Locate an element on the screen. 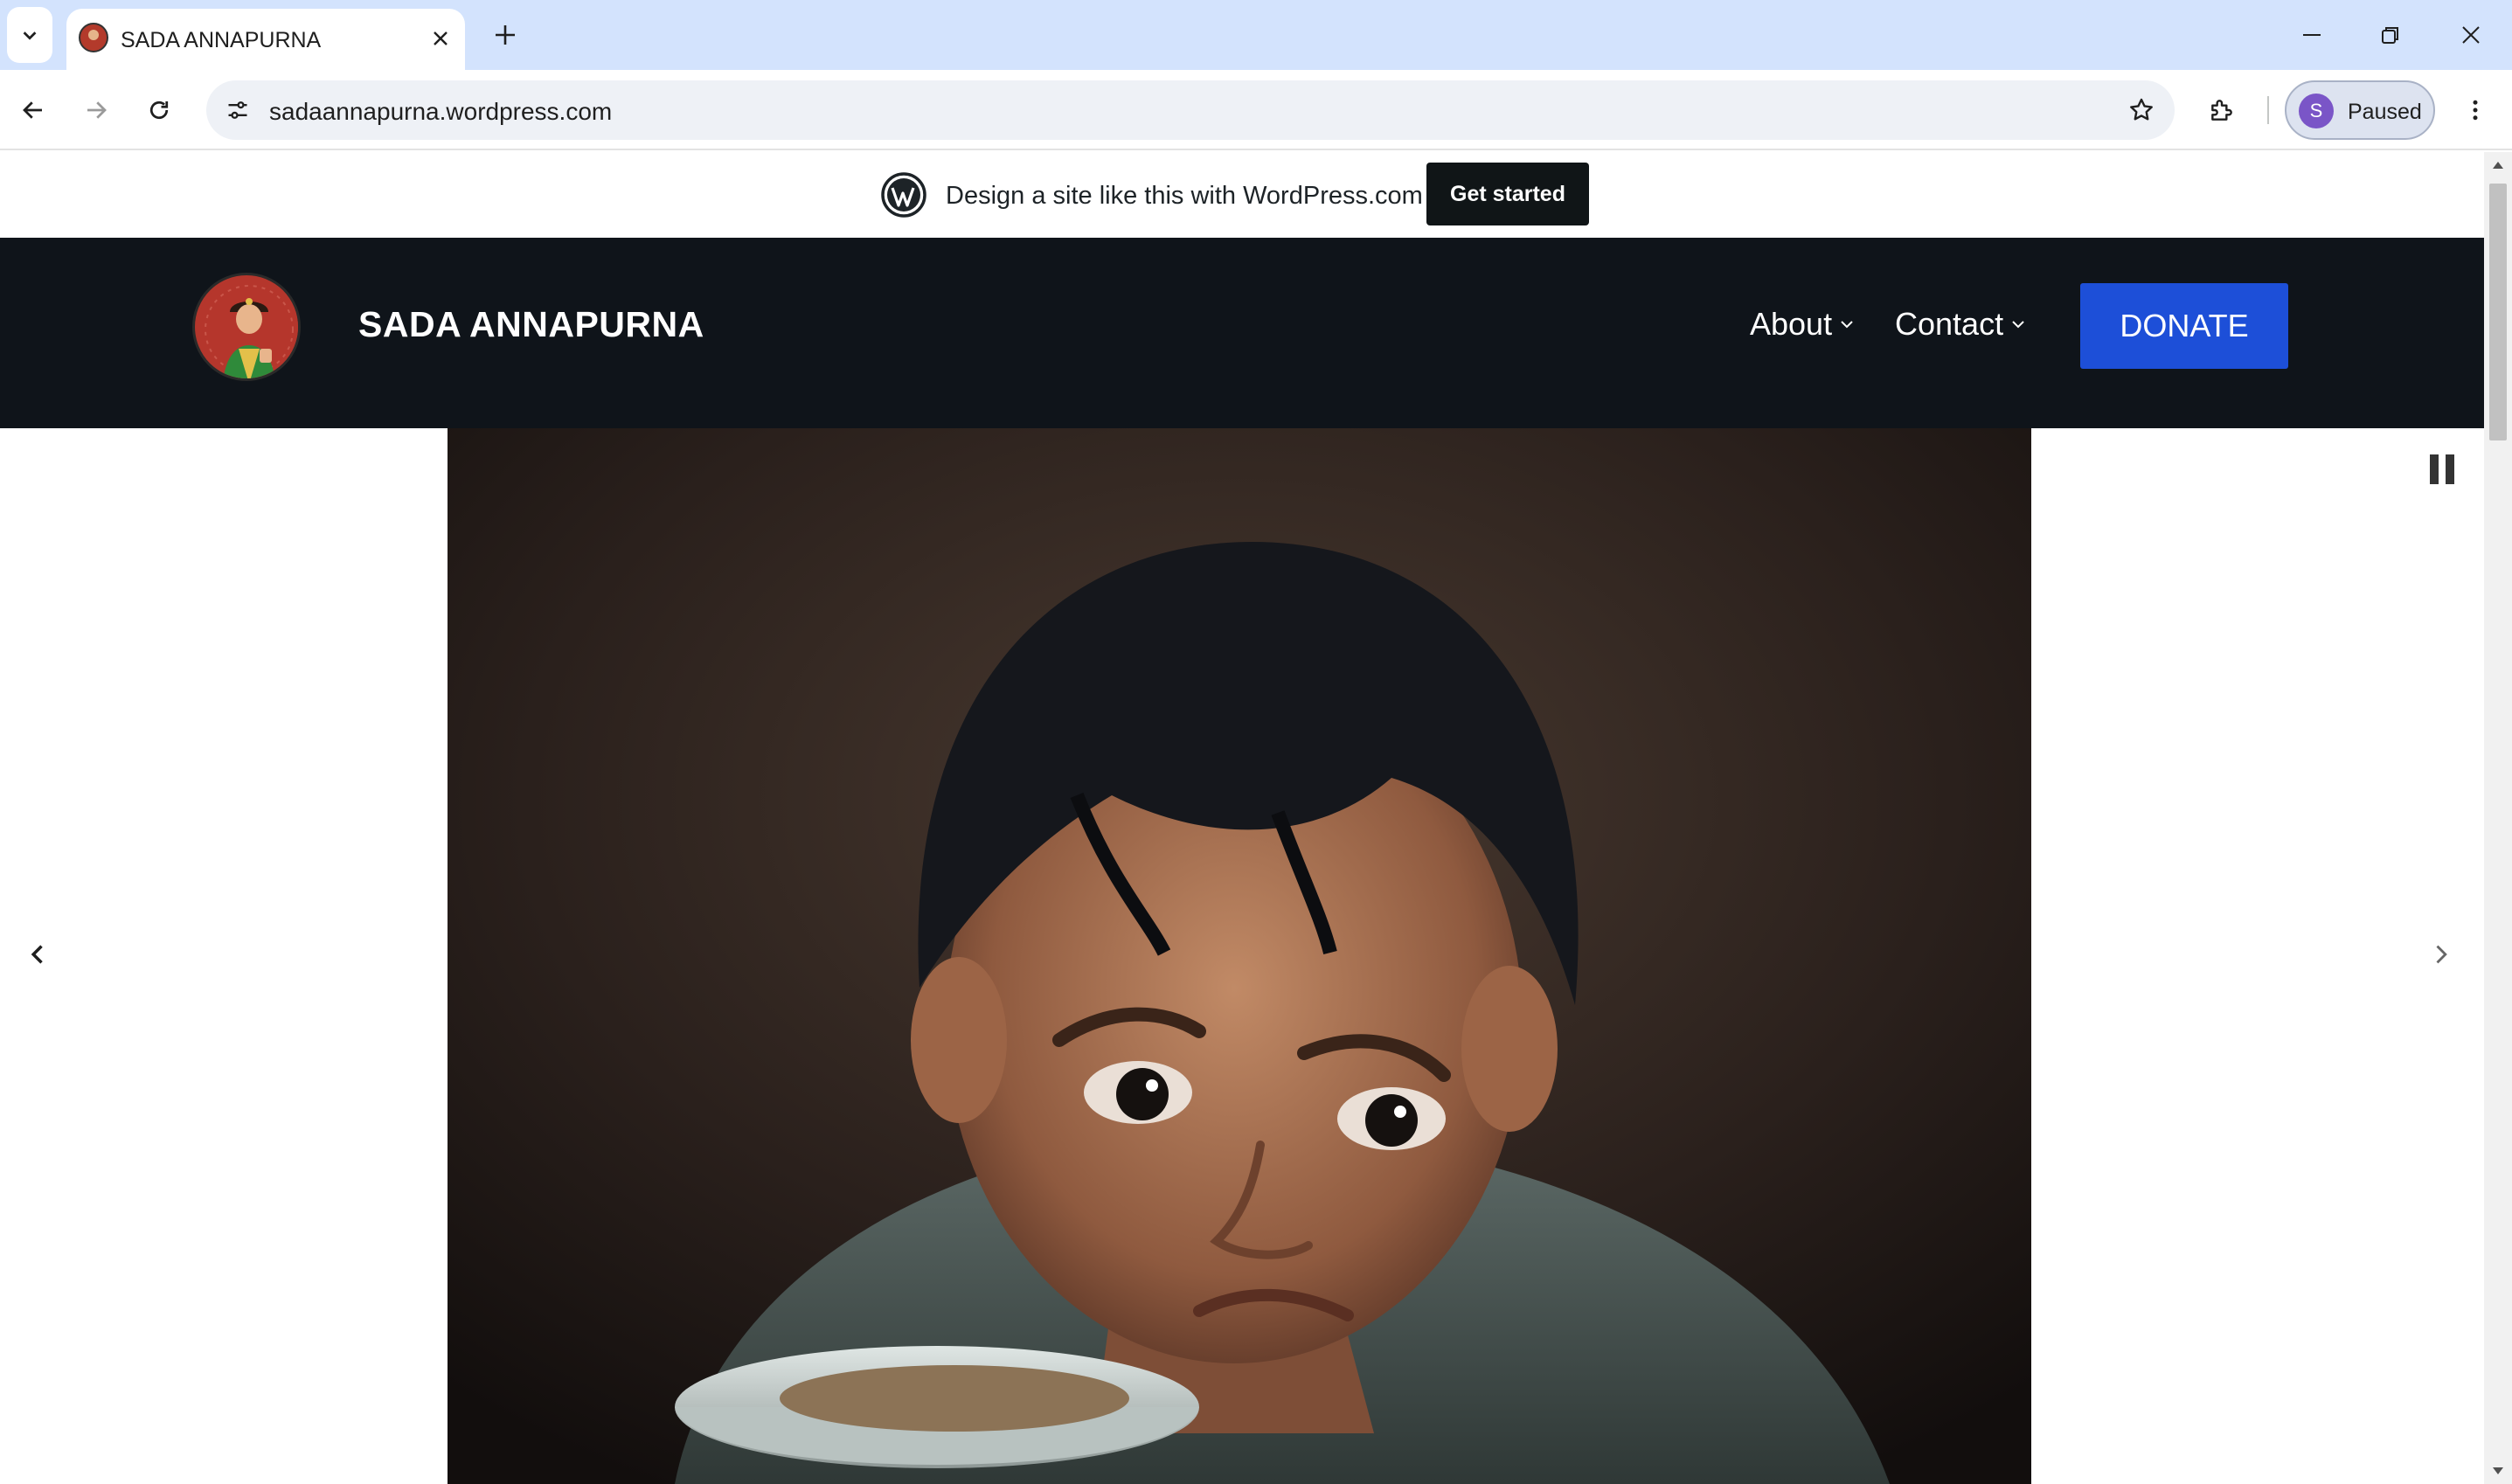 This screenshot has width=2512, height=1484. scroll-down-button is located at coordinates (2498, 1471).